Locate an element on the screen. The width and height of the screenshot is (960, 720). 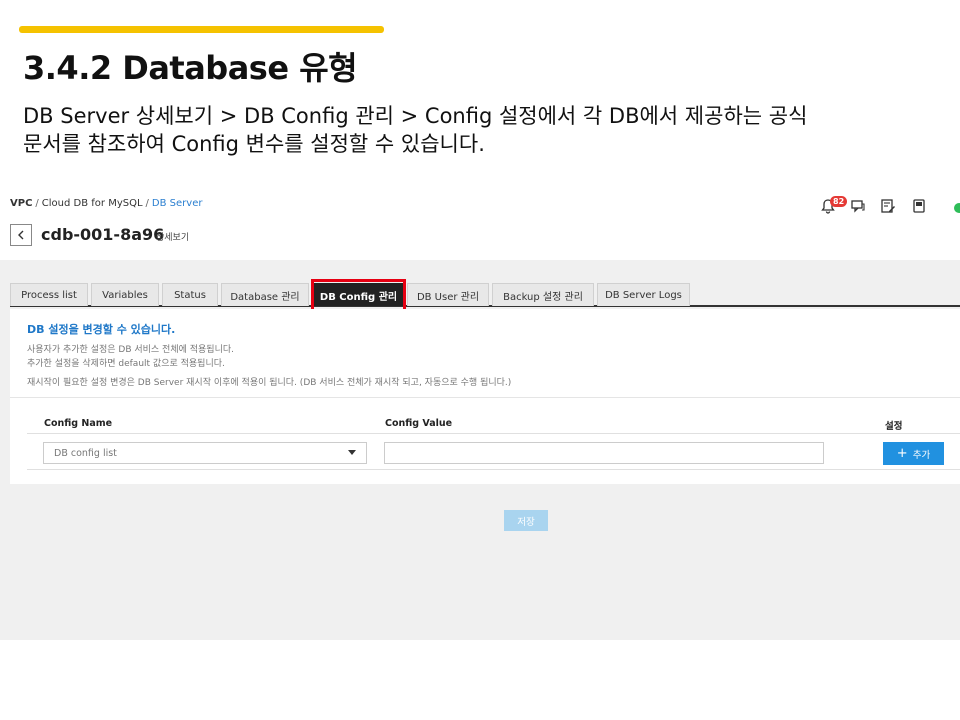
bell-icon: 82 is located at coordinates (834, 205).